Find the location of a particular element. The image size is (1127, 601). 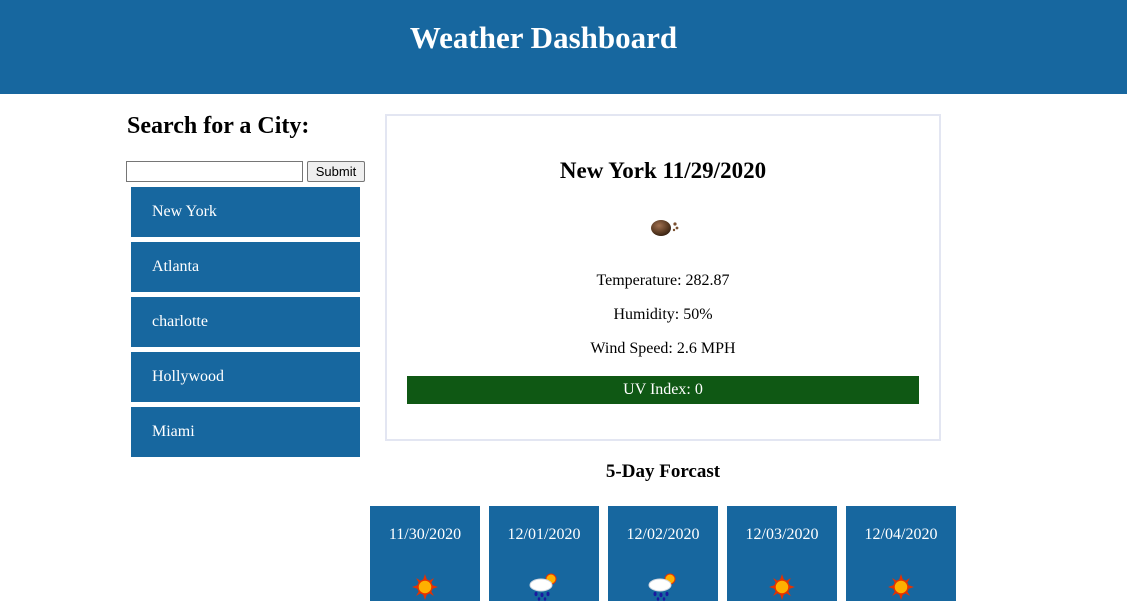

search-input is located at coordinates (214, 171).